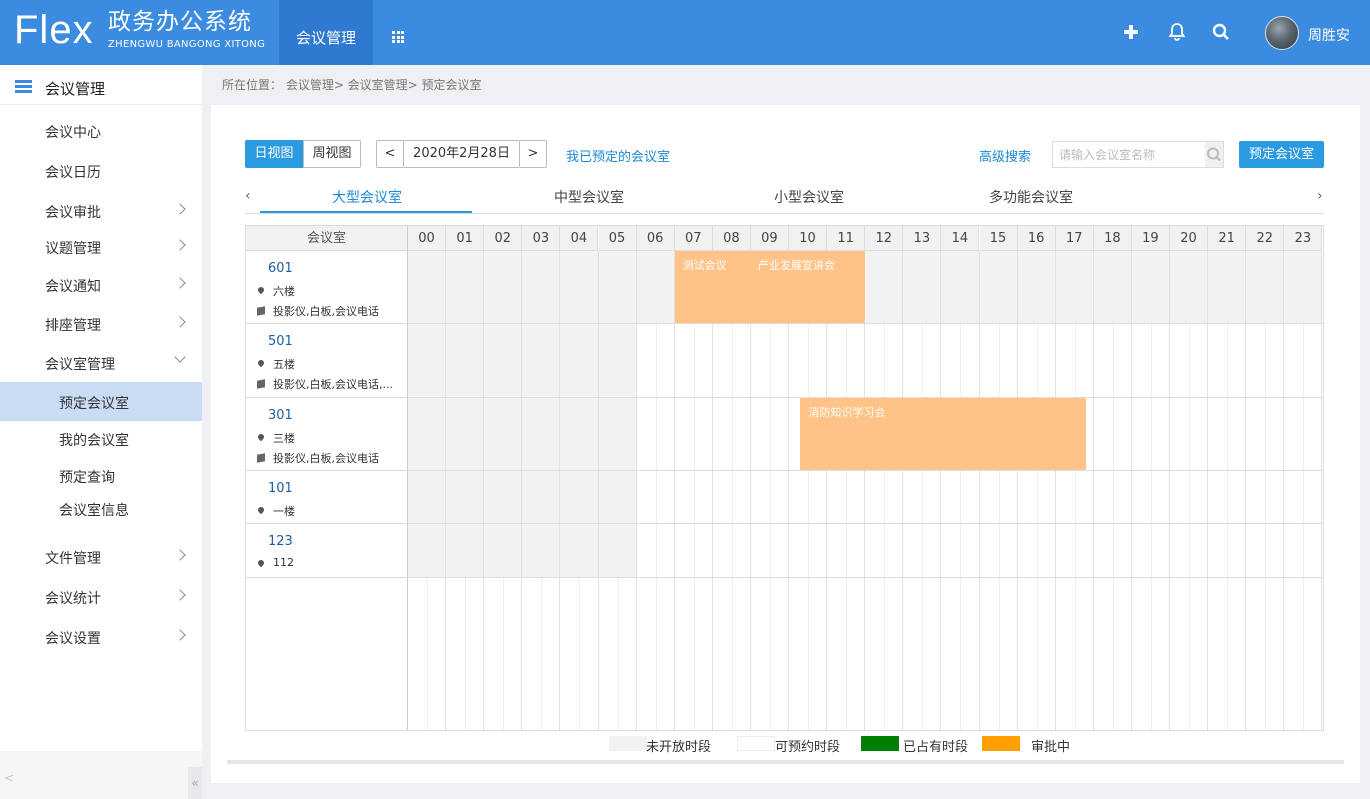 The height and width of the screenshot is (799, 1370). I want to click on hour-header: 18, so click(1112, 238).